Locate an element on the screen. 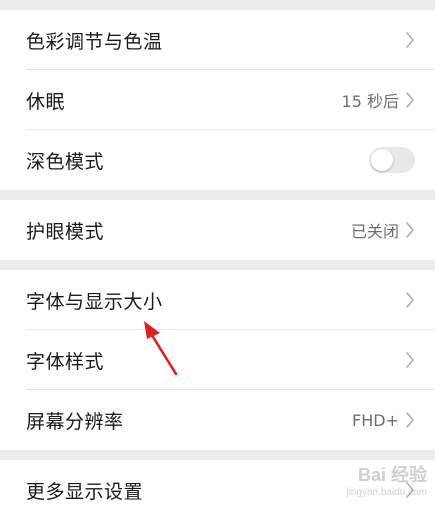 The image size is (435, 520). row-label: 休眠 is located at coordinates (46, 101).